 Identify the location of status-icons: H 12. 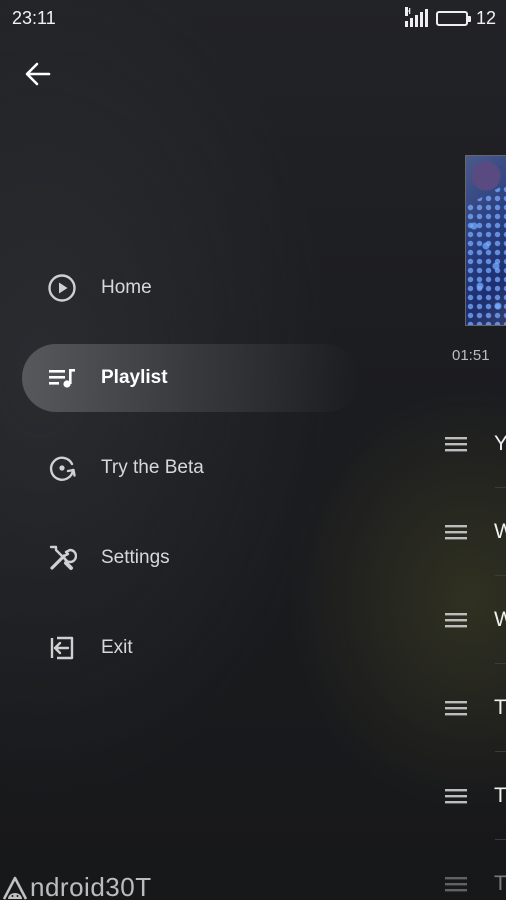
(450, 18).